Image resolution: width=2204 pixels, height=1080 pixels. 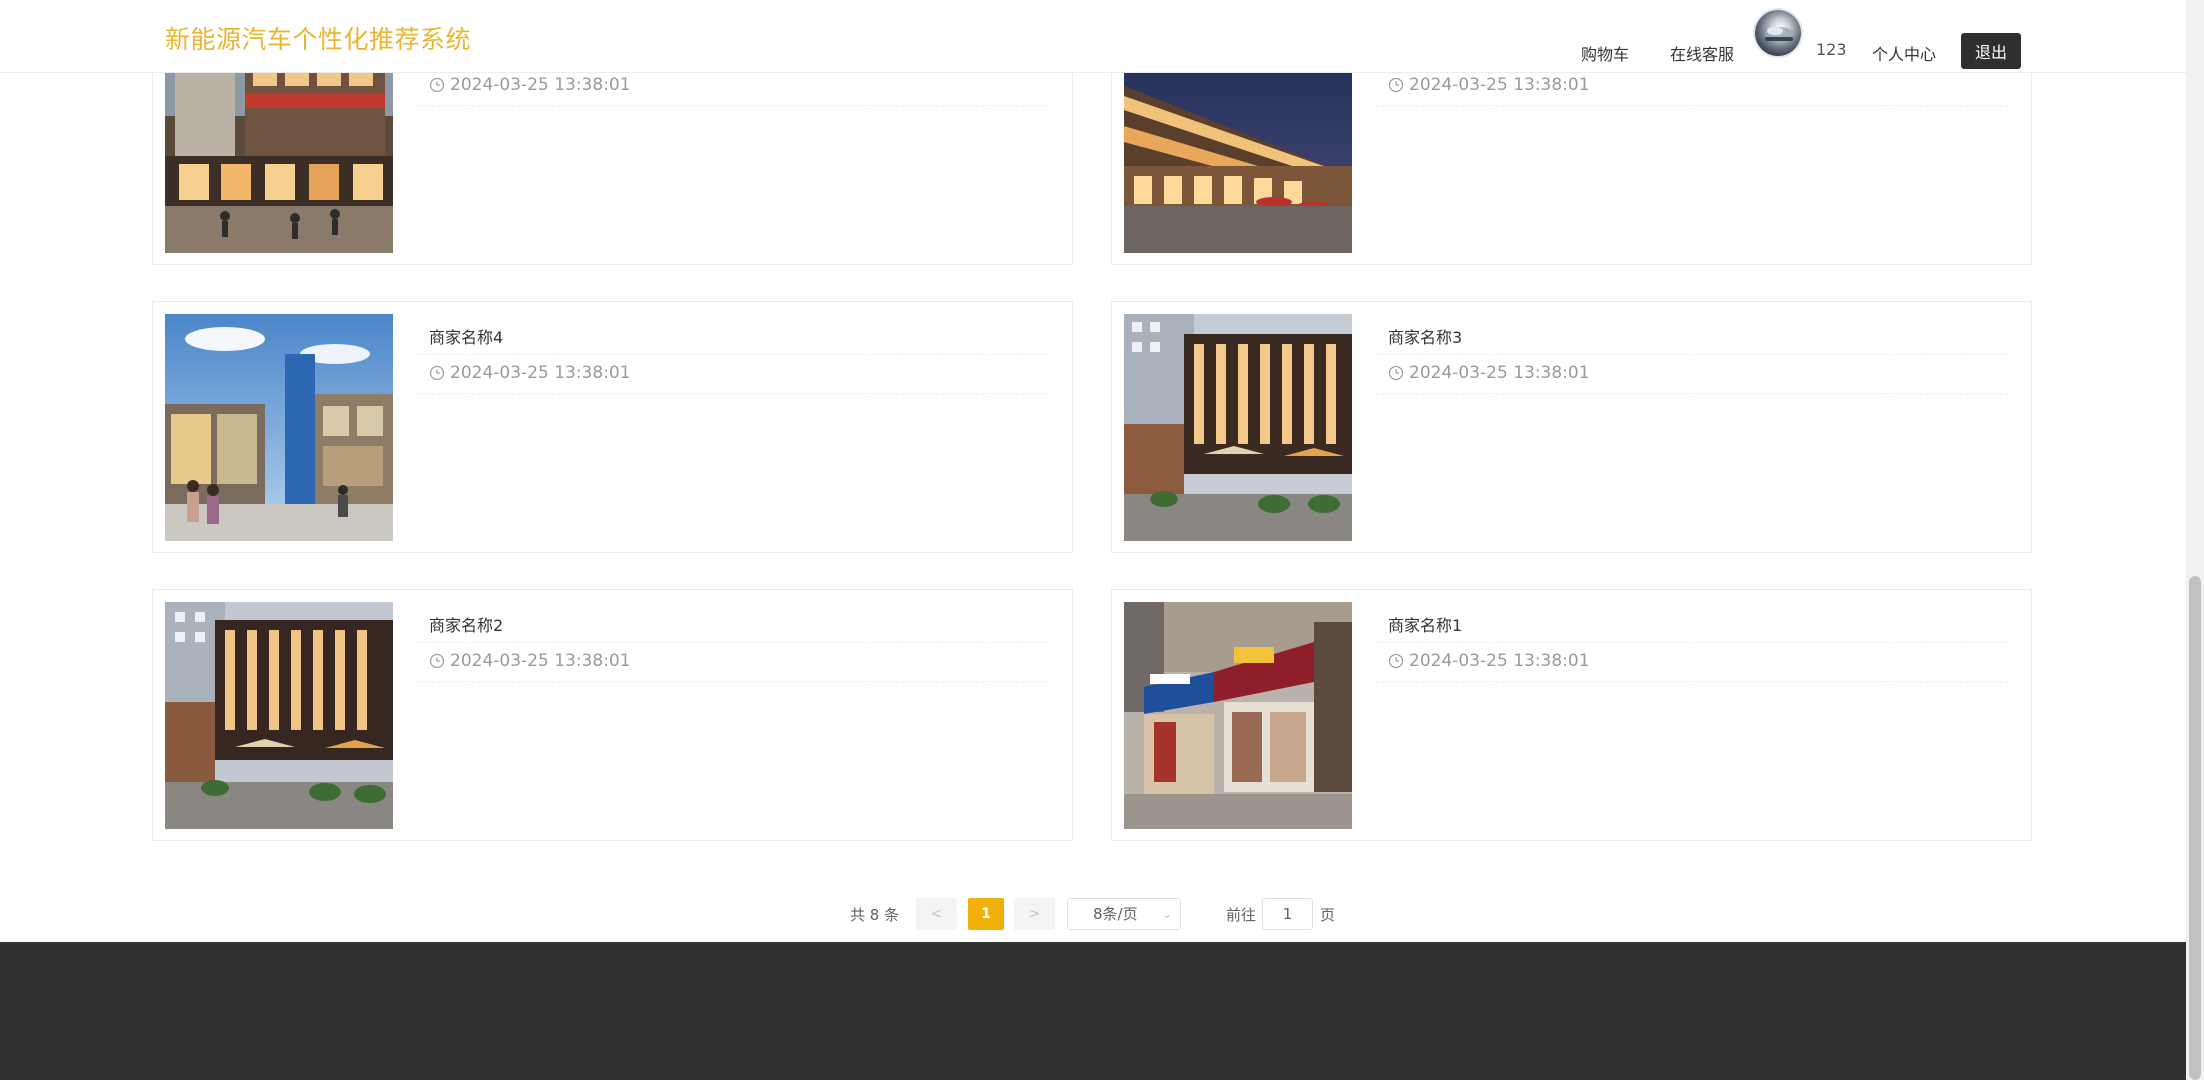 I want to click on logout-button: 退出, so click(x=1991, y=51).